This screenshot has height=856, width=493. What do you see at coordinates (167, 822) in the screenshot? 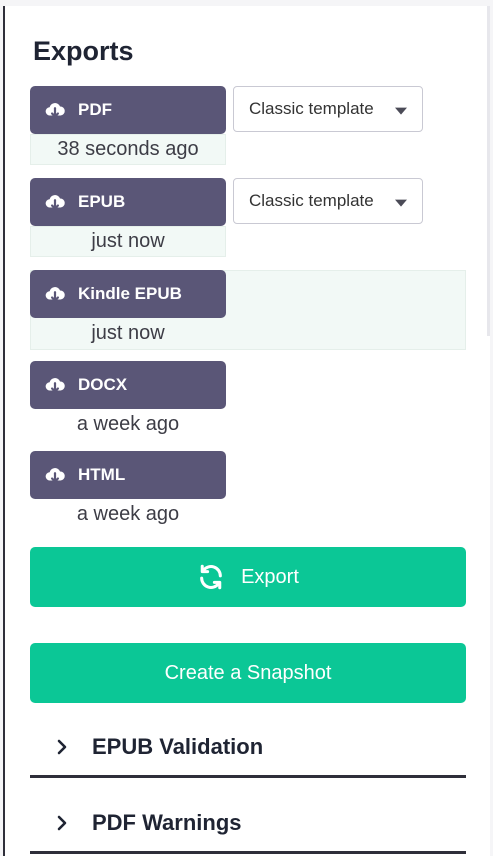
I see `section-label-pdf-warnings: PDF Warnings` at bounding box center [167, 822].